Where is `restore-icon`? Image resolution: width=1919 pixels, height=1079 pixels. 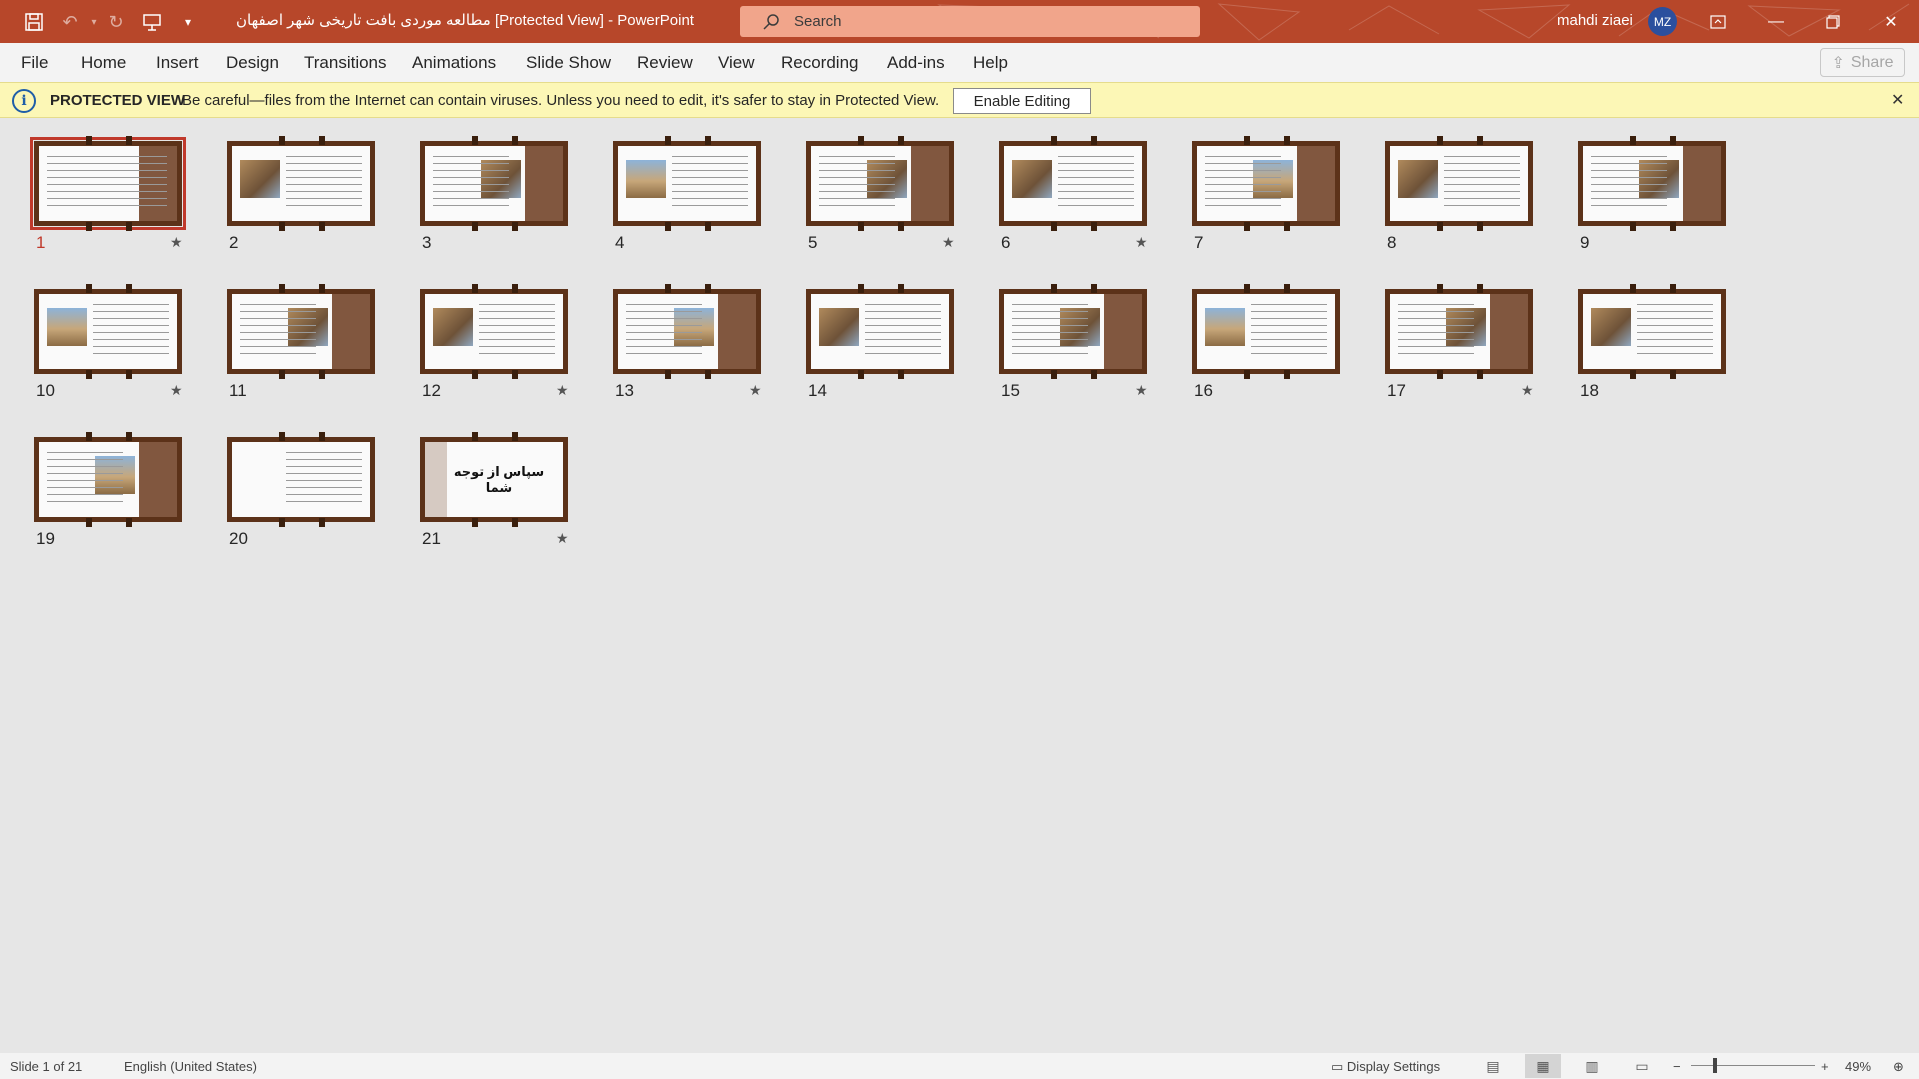
restore-icon is located at coordinates (1833, 21).